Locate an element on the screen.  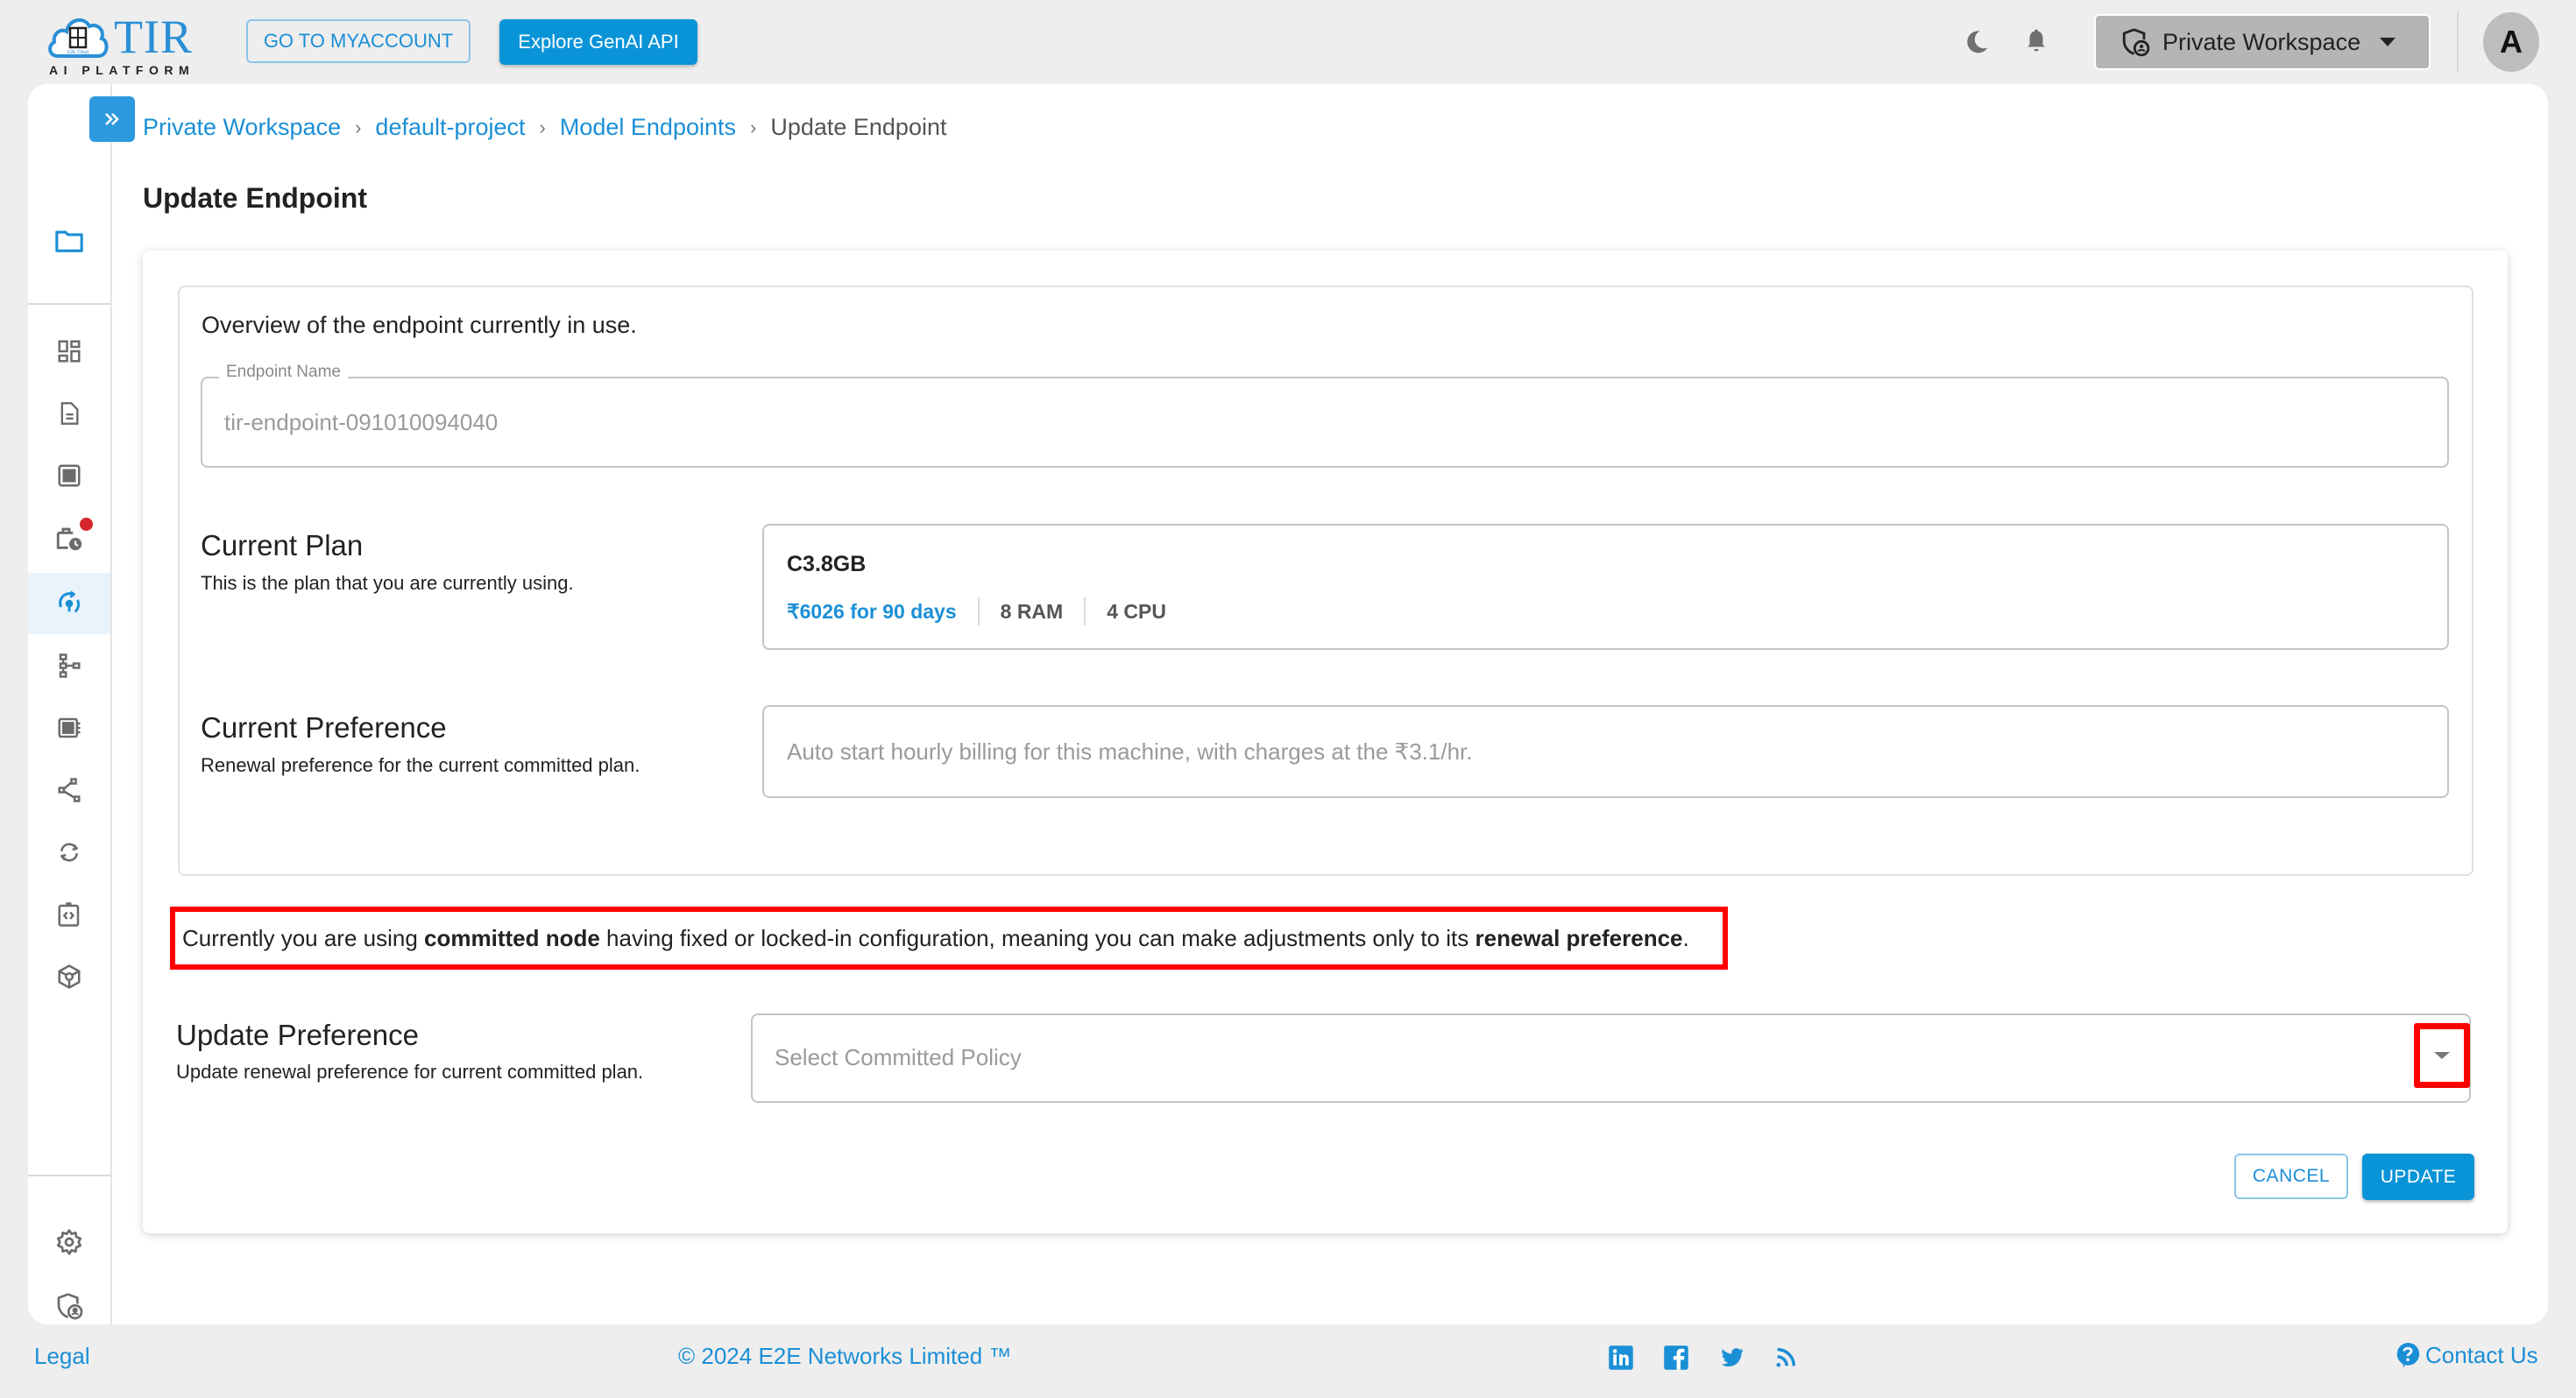
notification-badge is located at coordinates (86, 524).